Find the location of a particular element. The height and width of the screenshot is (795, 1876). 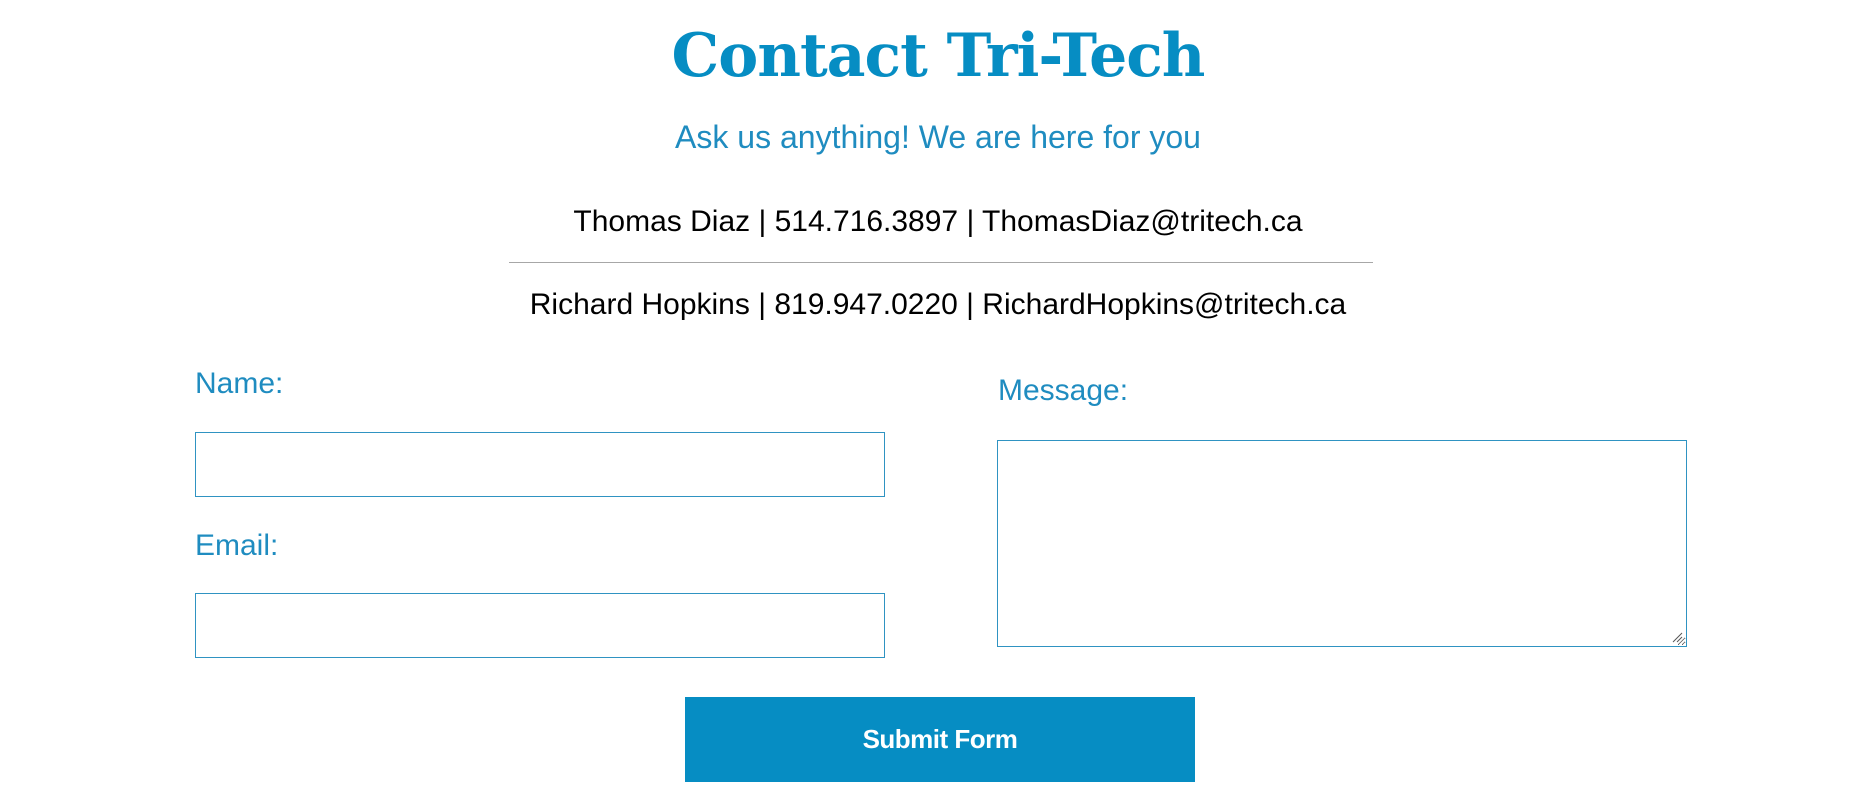

name-input is located at coordinates (540, 464).